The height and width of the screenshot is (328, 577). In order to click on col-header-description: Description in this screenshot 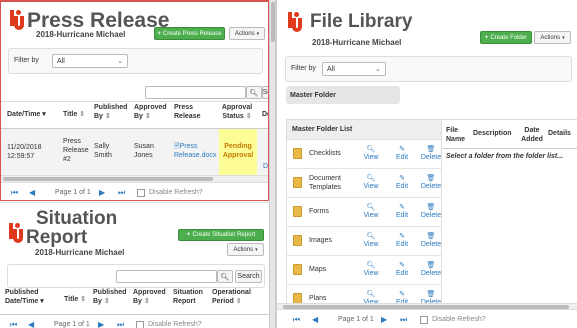, I will do `click(493, 134)`.